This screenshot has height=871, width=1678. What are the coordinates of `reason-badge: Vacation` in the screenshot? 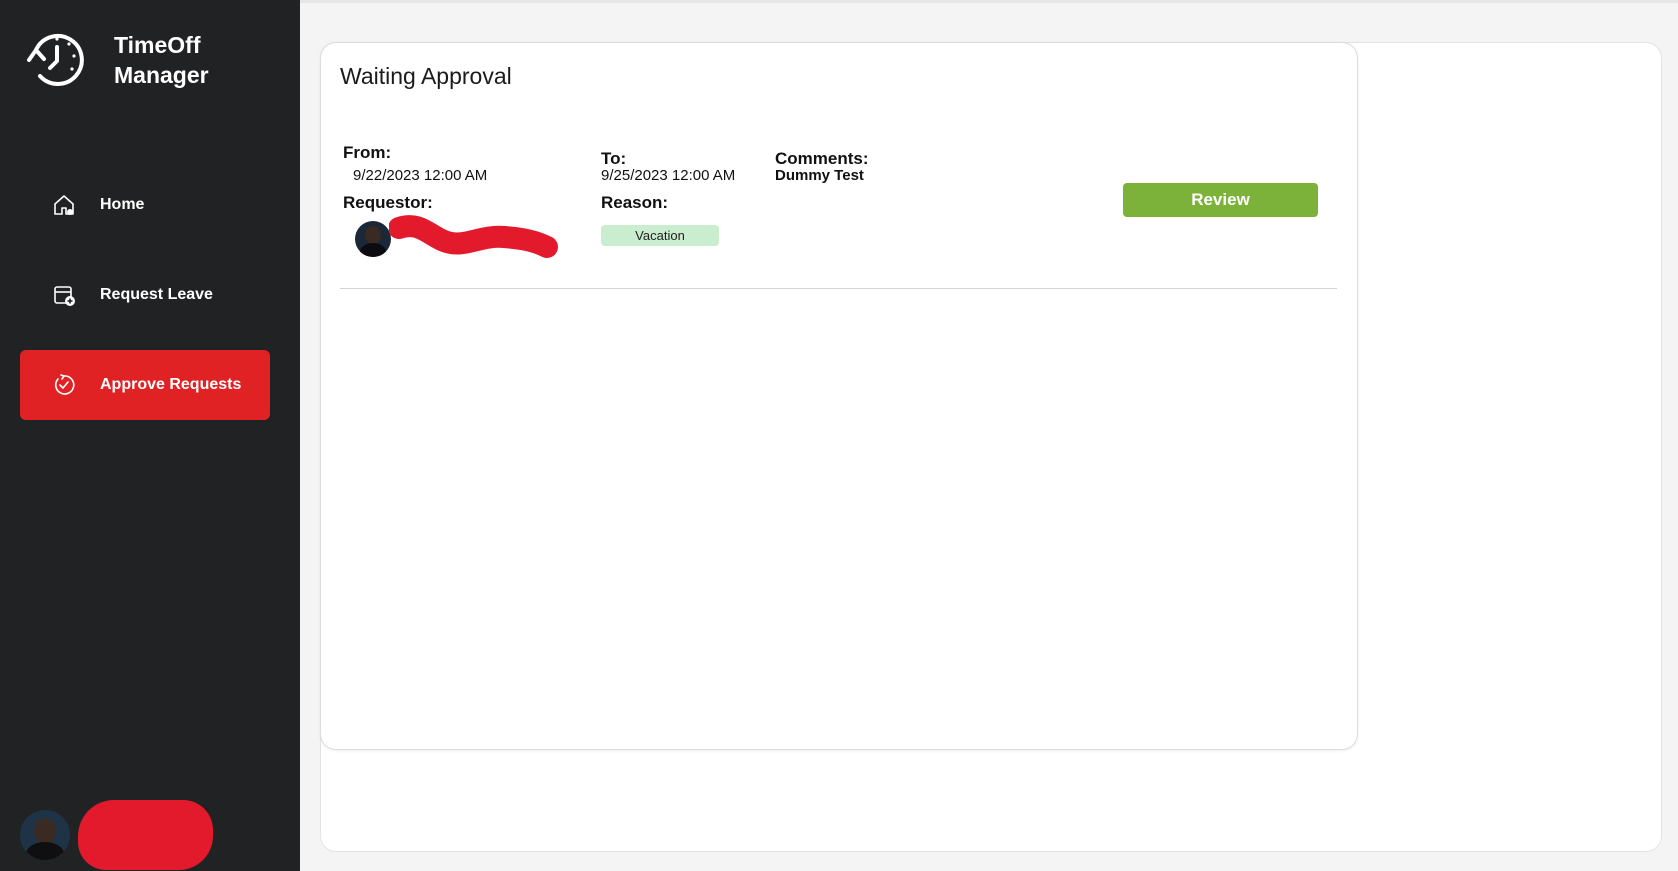 It's located at (660, 235).